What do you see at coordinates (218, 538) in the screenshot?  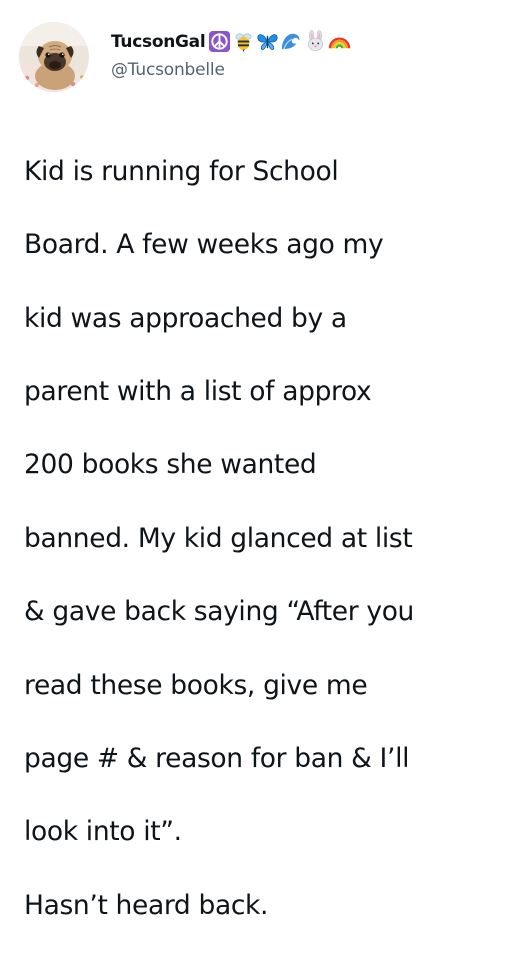 I see `tweet-text-line: banned. My kid glanced at list` at bounding box center [218, 538].